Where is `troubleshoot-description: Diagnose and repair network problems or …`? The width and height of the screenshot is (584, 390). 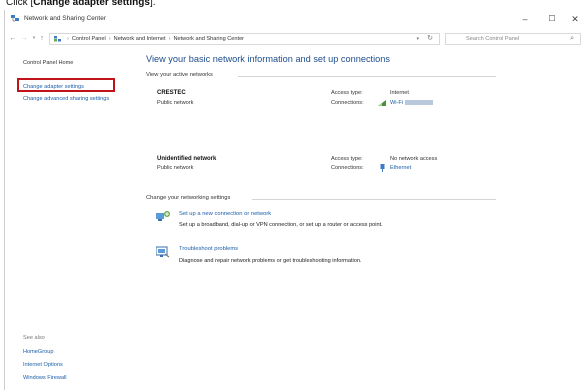
troubleshoot-description: Diagnose and repair network problems or … is located at coordinates (270, 261).